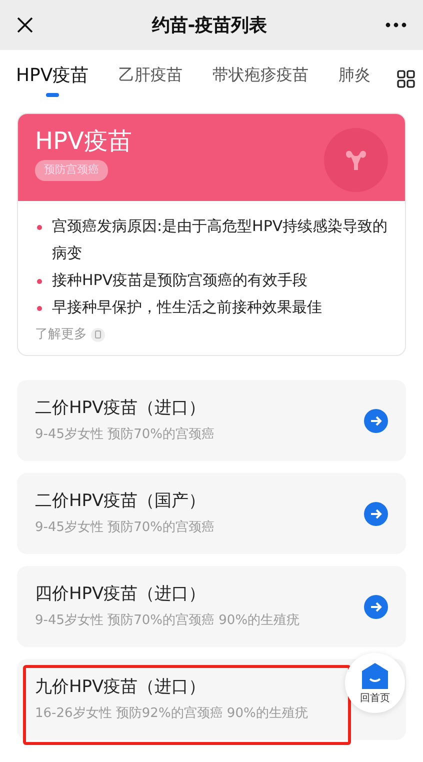 Image resolution: width=423 pixels, height=762 pixels. What do you see at coordinates (180, 280) in the screenshot?
I see `bullet-text: 接种HPV疫苗是预防宫颈癌的有效手段` at bounding box center [180, 280].